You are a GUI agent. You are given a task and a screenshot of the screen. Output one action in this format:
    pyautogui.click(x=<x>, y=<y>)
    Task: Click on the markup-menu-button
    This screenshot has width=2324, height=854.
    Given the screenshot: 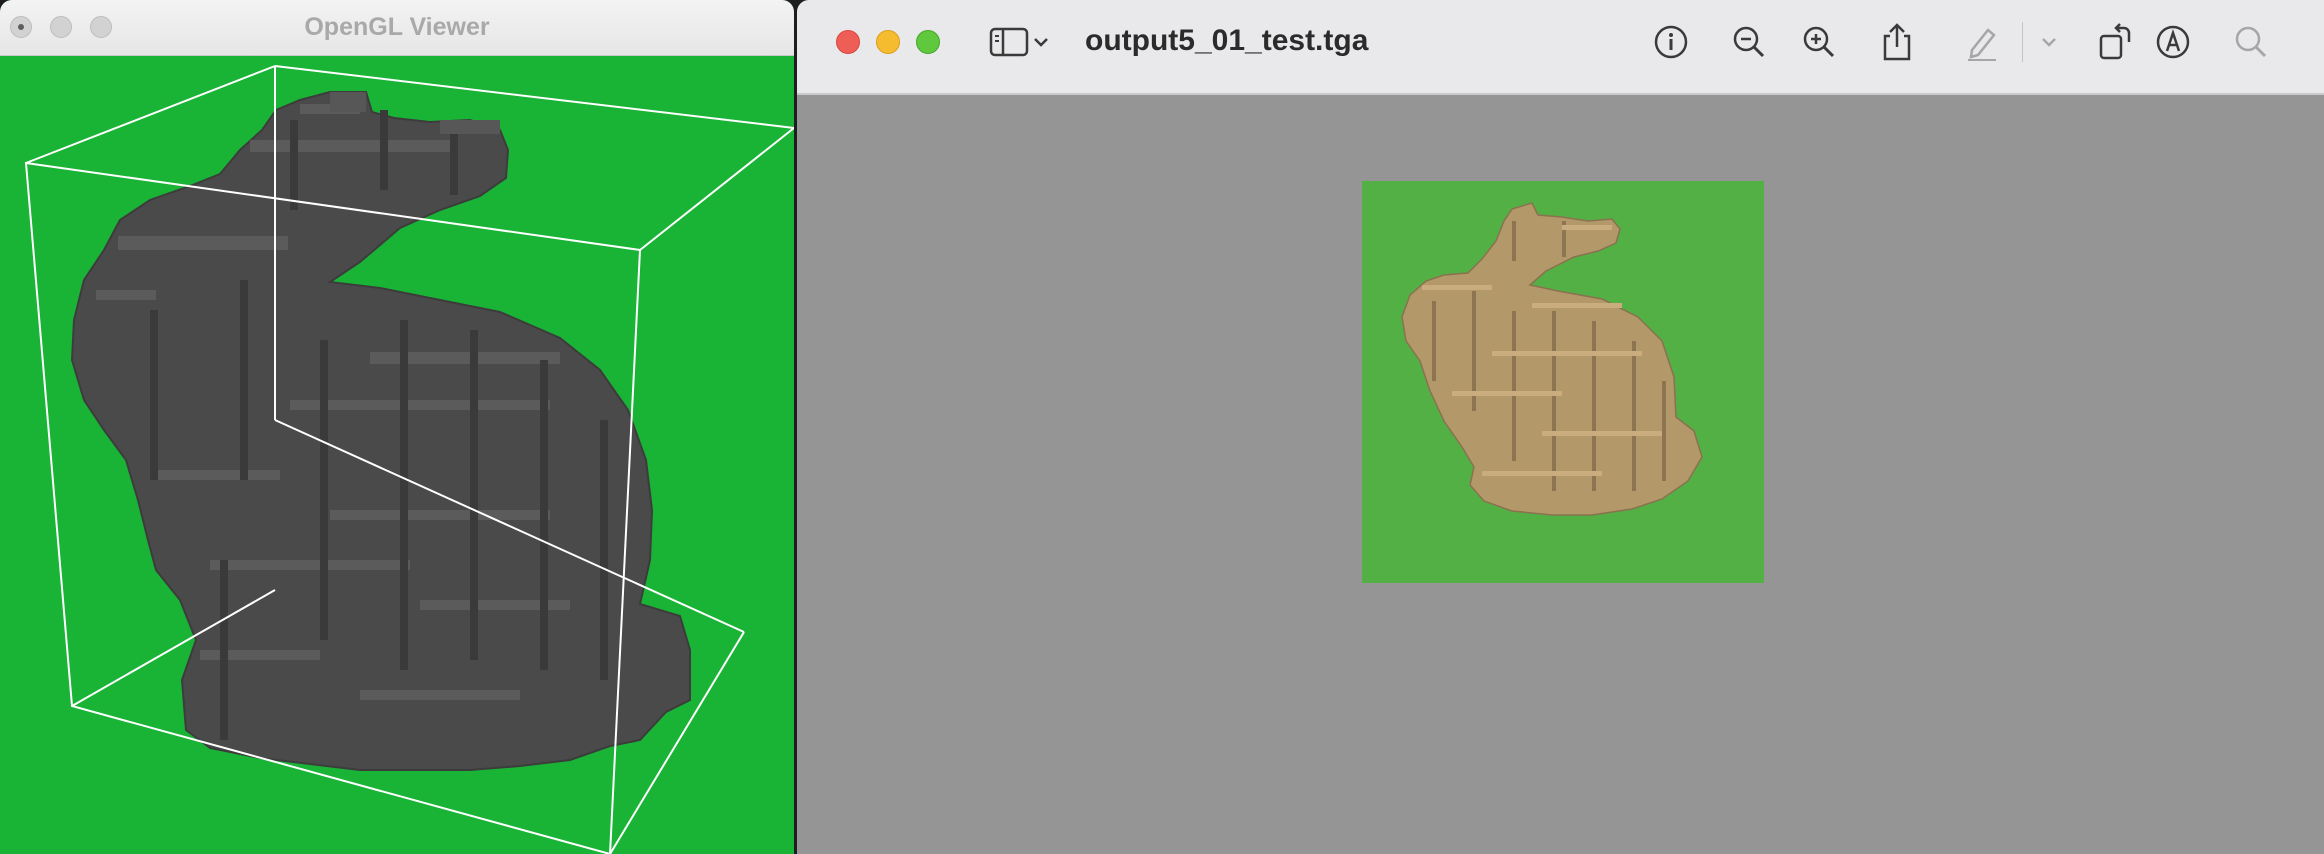 What is the action you would take?
    pyautogui.click(x=2049, y=42)
    